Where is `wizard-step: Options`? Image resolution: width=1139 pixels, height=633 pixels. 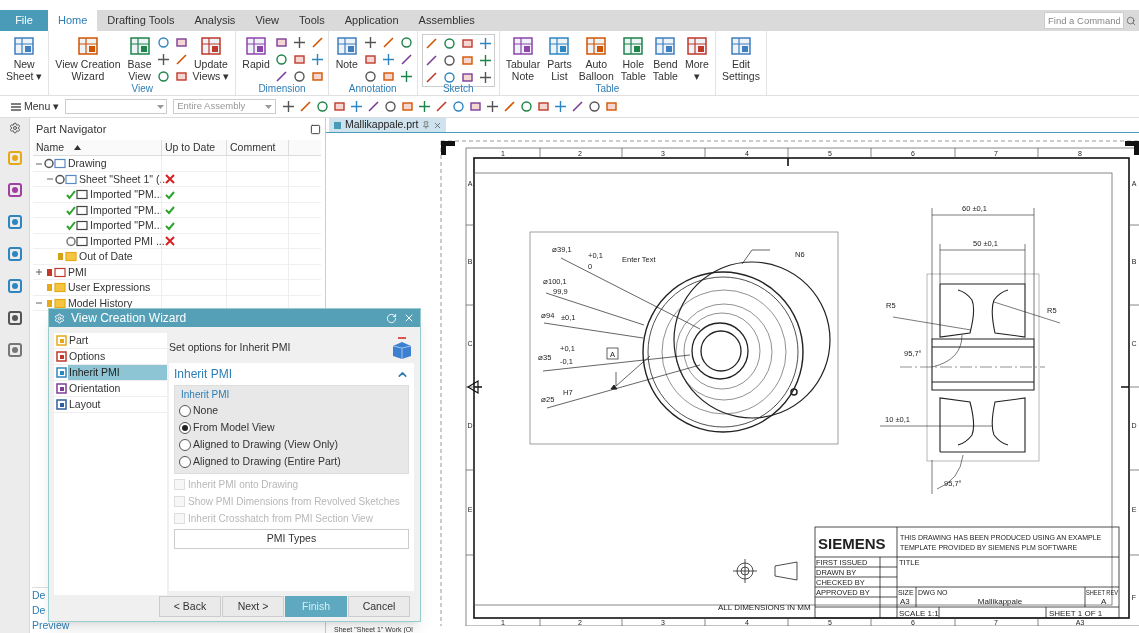 wizard-step: Options is located at coordinates (117, 356).